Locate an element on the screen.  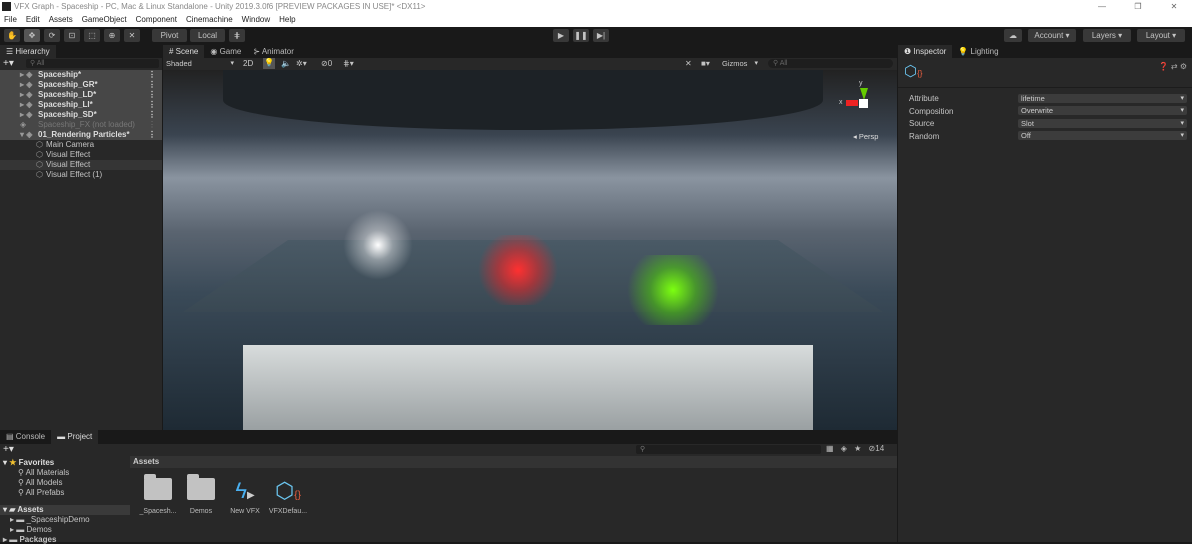
minimize-button: — is located at coordinates (1102, 6).